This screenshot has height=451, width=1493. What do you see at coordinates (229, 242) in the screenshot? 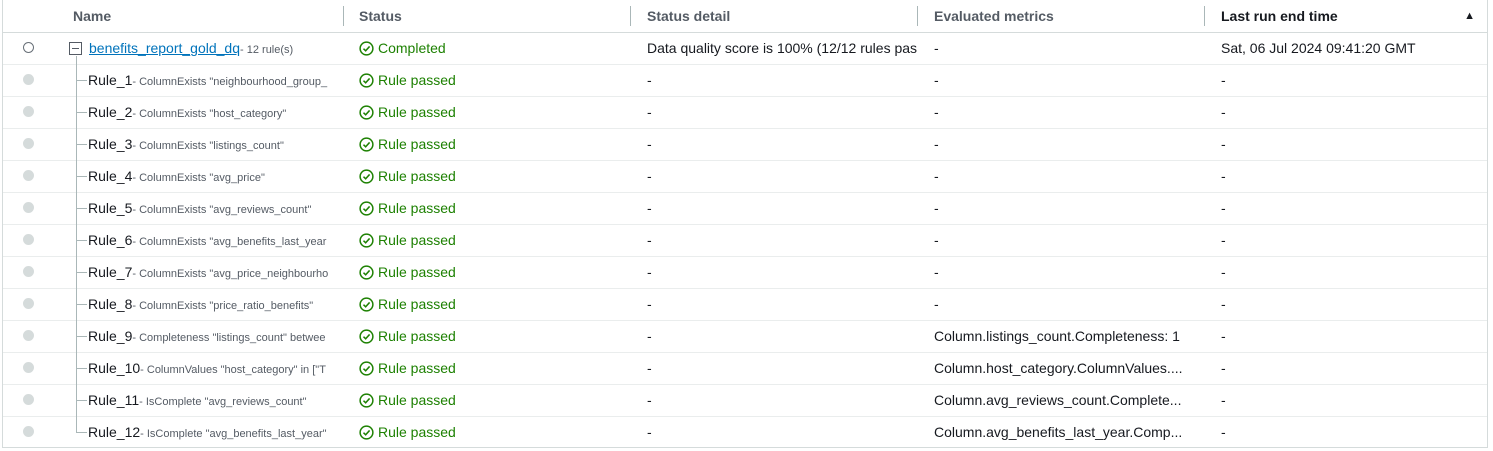
I see `rule-definition: - ColumnExists "avg_benefits_last_year` at bounding box center [229, 242].